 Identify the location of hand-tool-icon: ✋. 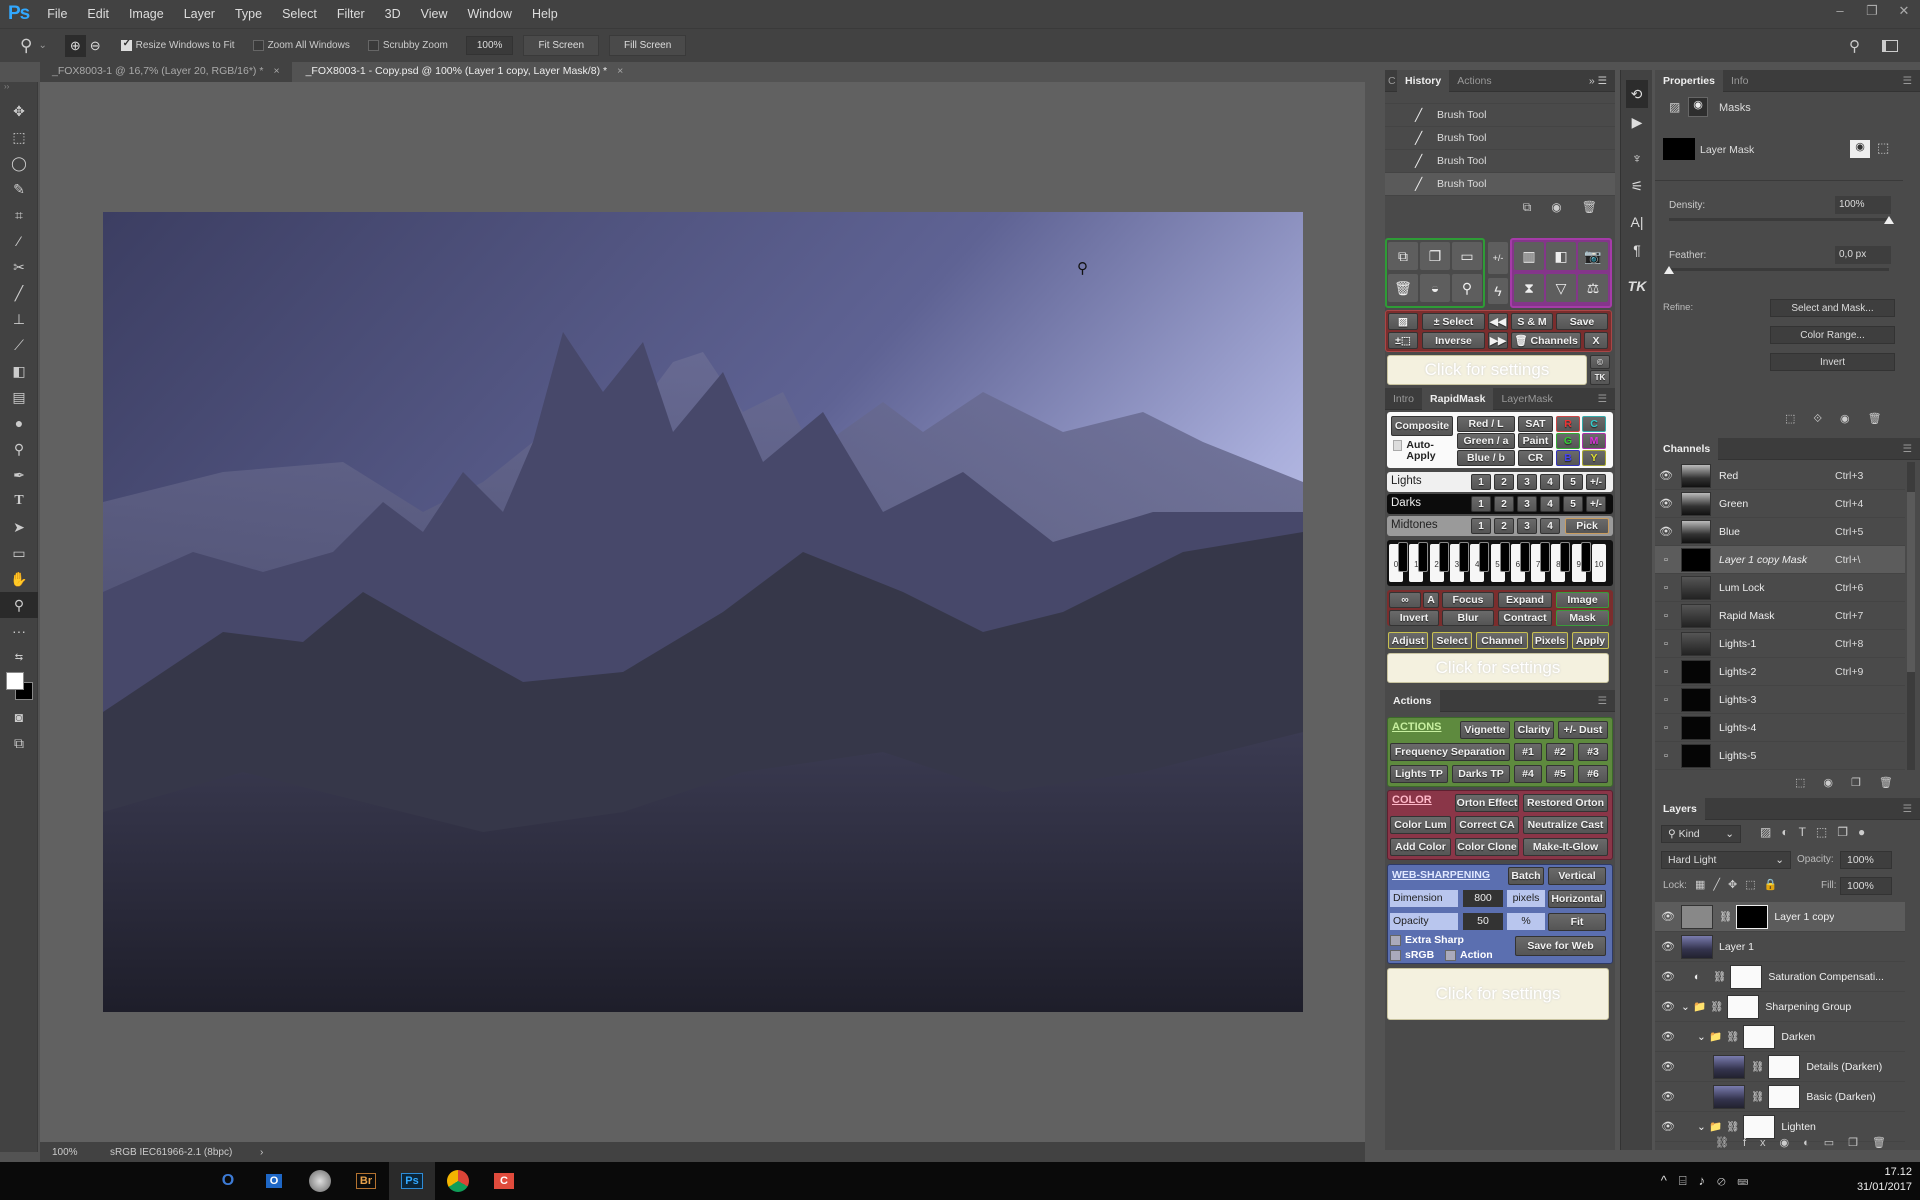
(19, 579).